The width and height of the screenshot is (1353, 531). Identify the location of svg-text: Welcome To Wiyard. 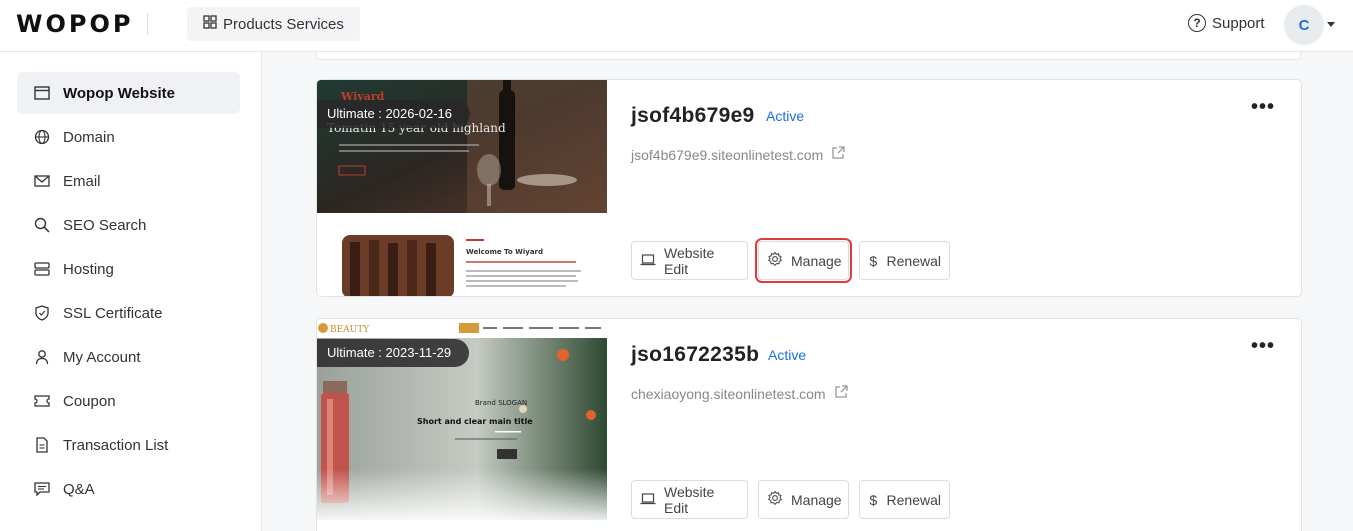
(504, 252).